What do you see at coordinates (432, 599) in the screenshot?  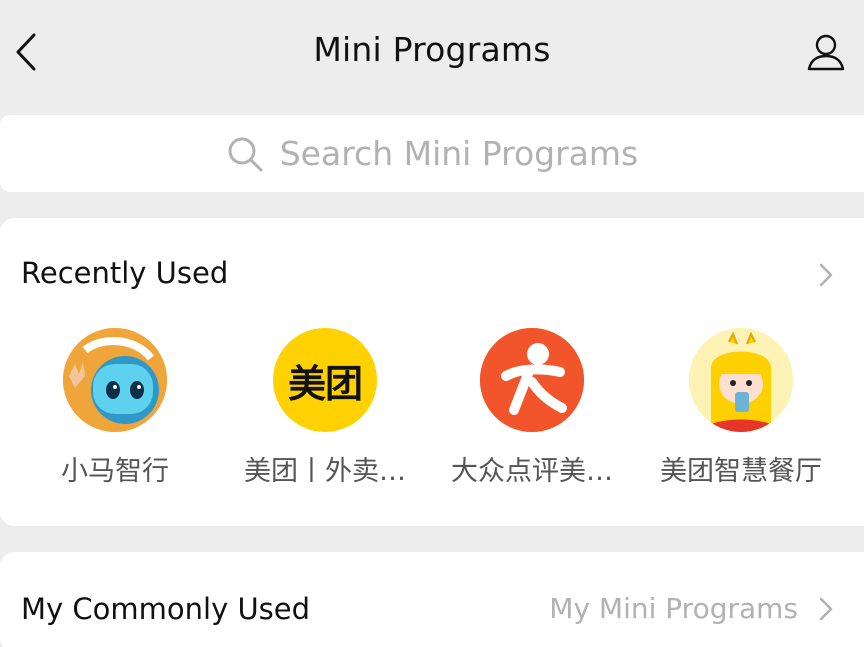 I see `commonly-used-section: My Commonly Used My Mini Programs` at bounding box center [432, 599].